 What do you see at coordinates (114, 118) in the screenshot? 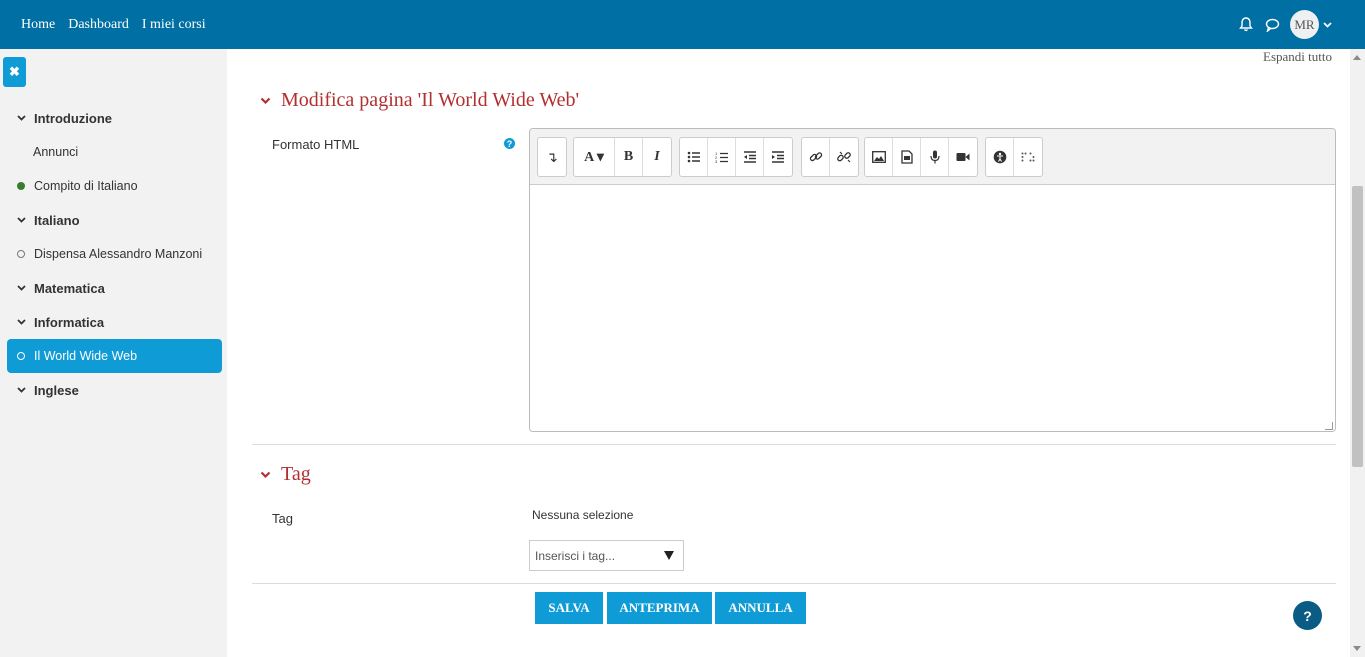
I see `sidebar-section-introduzione: Introduzione` at bounding box center [114, 118].